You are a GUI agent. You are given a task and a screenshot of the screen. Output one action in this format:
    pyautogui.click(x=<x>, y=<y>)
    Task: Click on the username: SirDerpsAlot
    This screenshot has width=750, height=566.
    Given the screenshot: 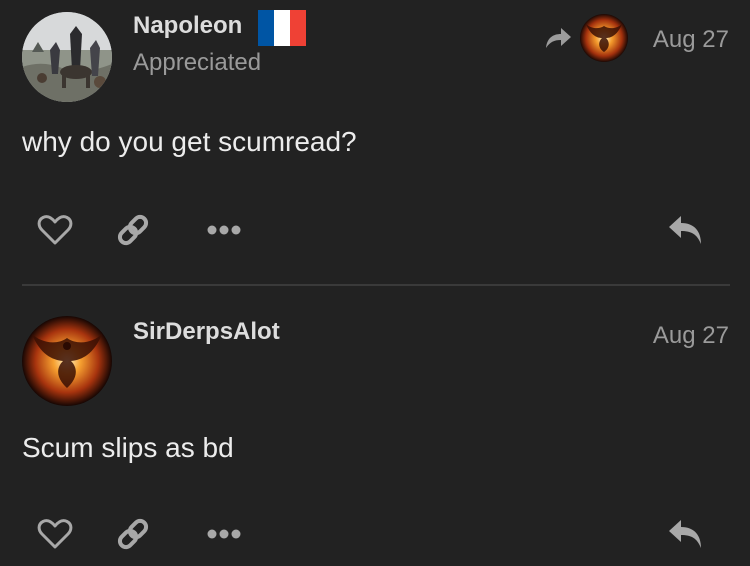 What is the action you would take?
    pyautogui.click(x=206, y=332)
    